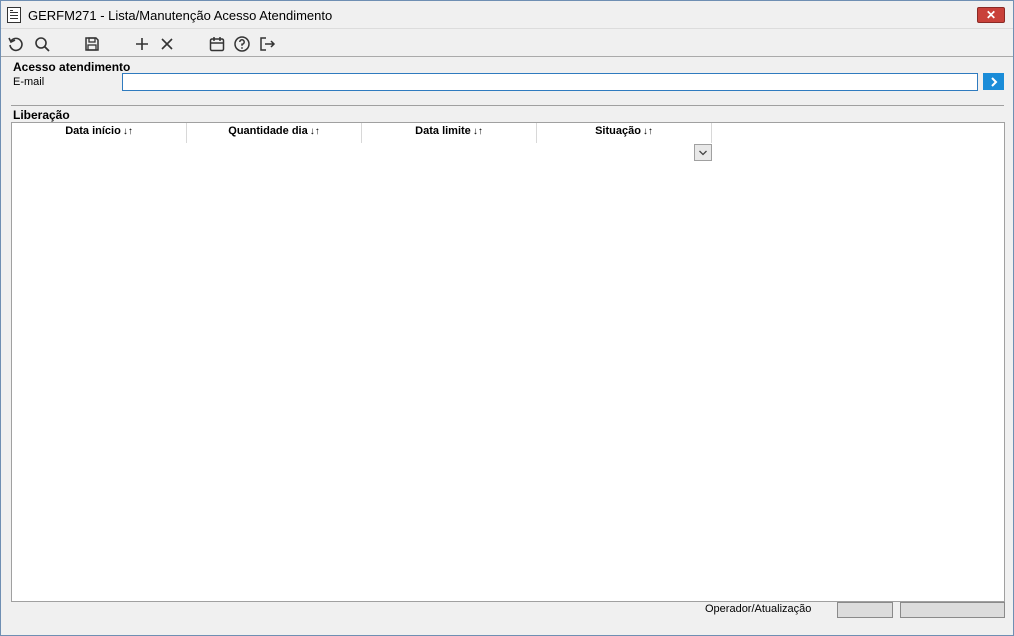 The width and height of the screenshot is (1014, 636). I want to click on exit-button, so click(267, 44).